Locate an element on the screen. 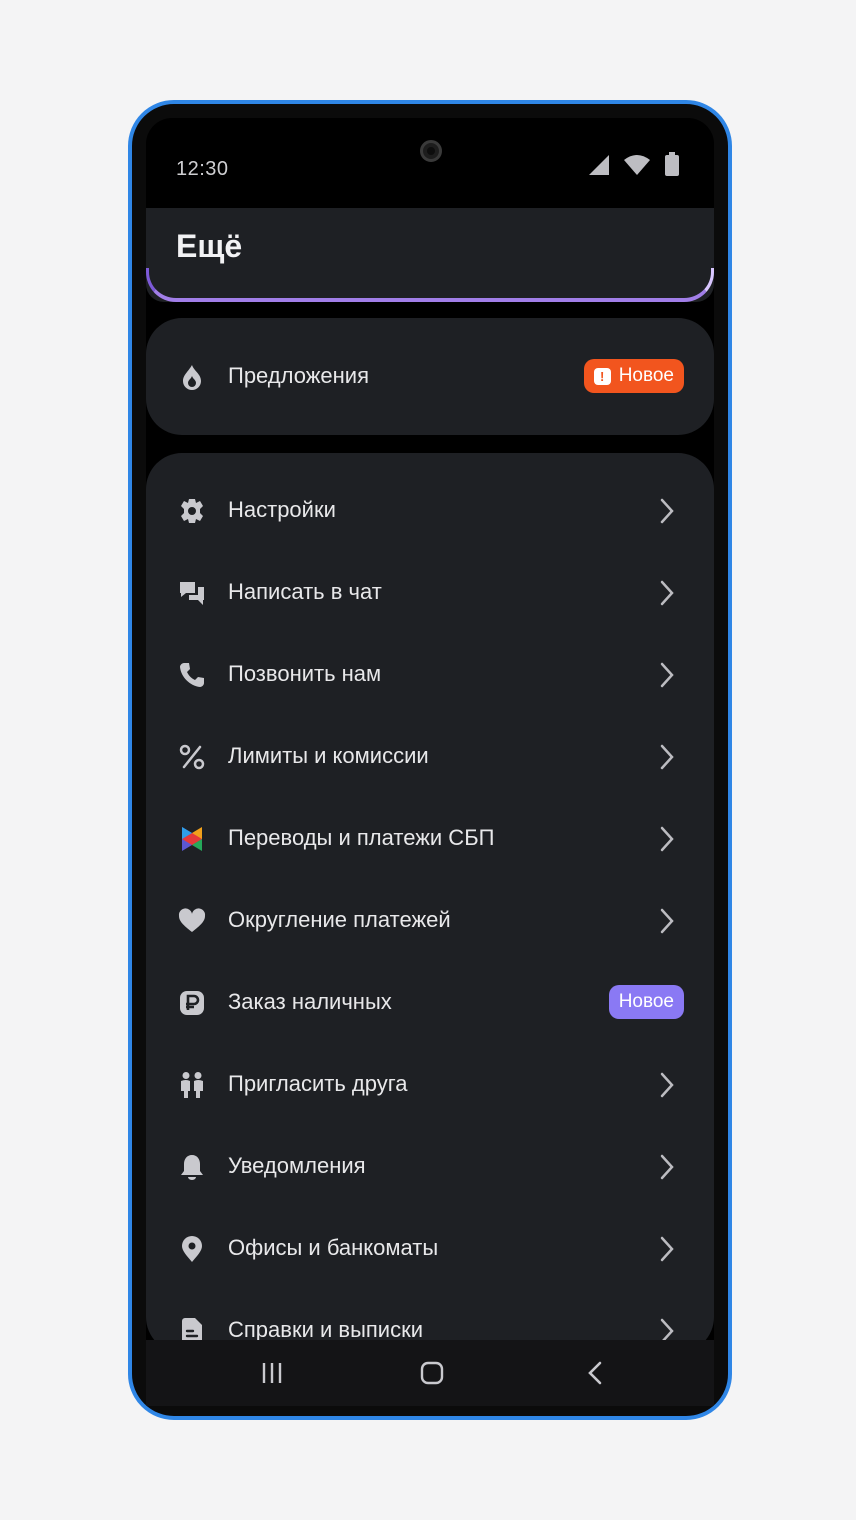  phone-icon is located at coordinates (192, 675).